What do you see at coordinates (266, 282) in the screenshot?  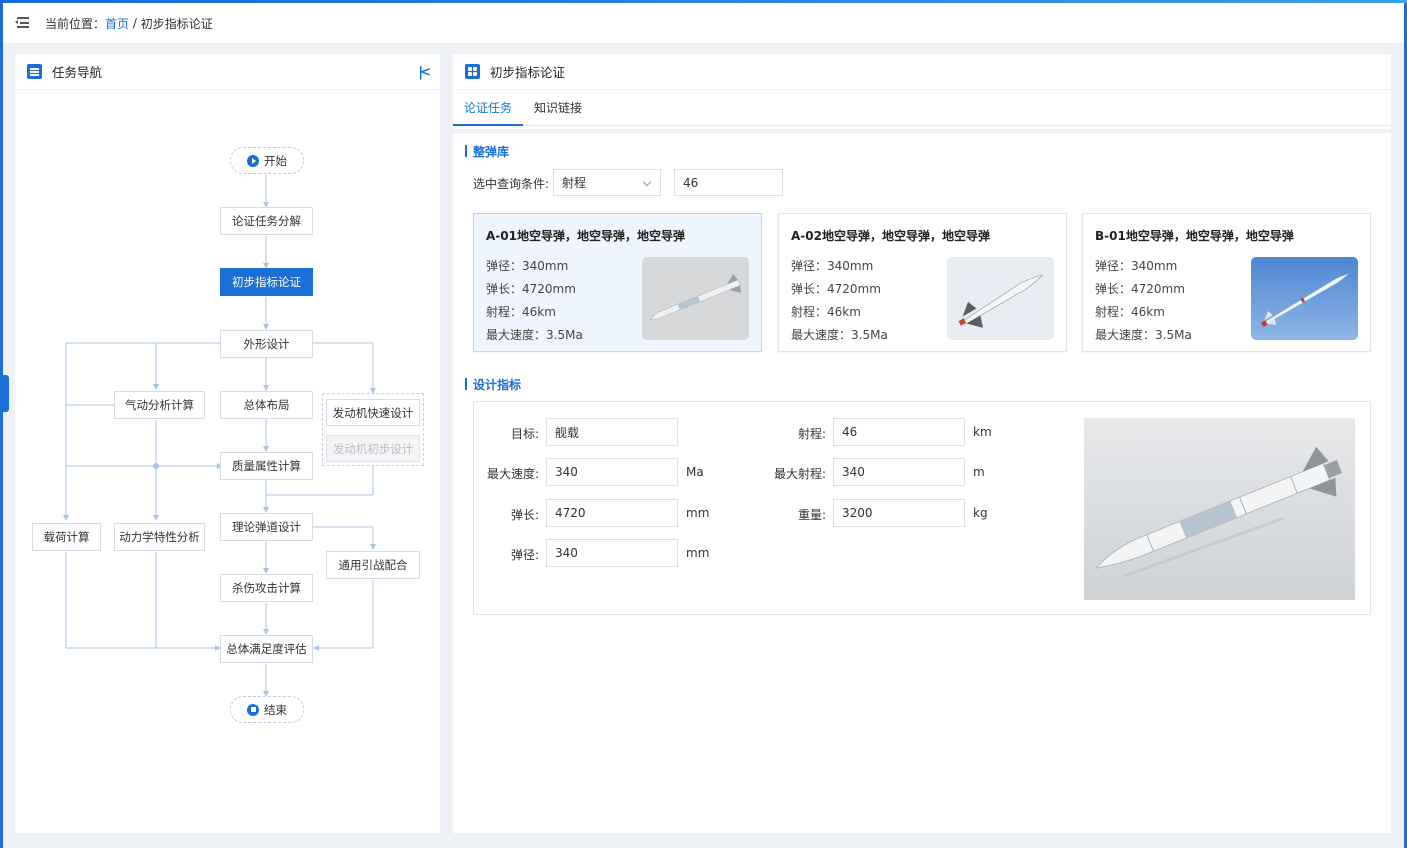 I see `flow-node-preliminary-index: 初步指标论证` at bounding box center [266, 282].